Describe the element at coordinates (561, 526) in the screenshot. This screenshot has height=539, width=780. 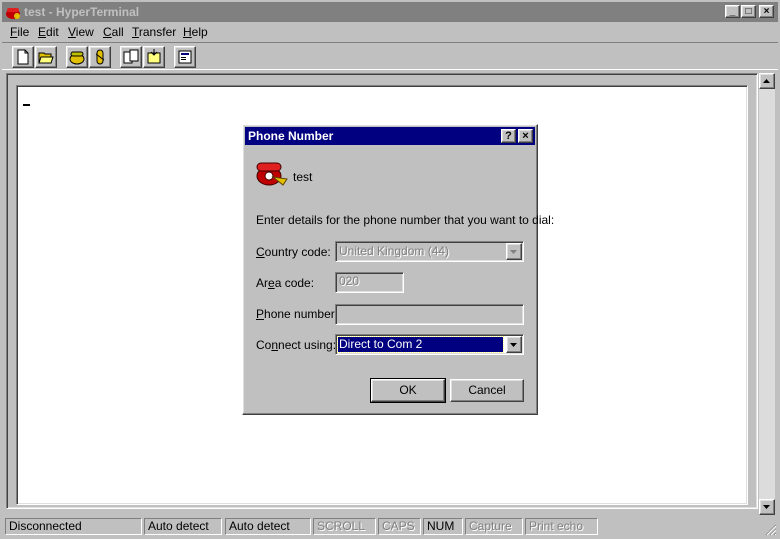
I see `status-print-echo: Print echo` at that location.